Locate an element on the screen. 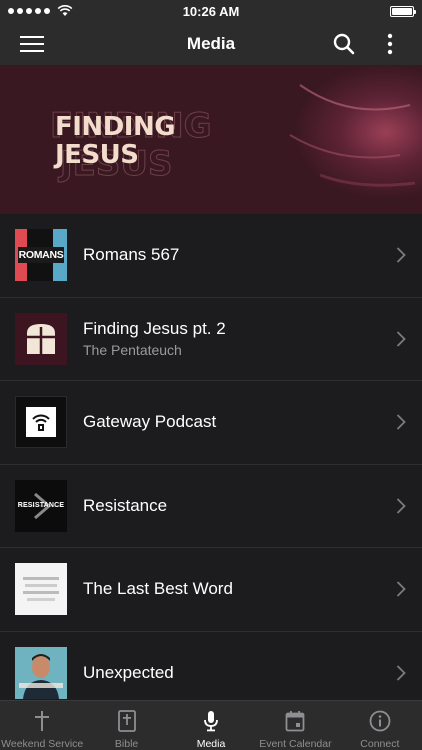 The width and height of the screenshot is (422, 750). navigation-bar: Media is located at coordinates (211, 43).